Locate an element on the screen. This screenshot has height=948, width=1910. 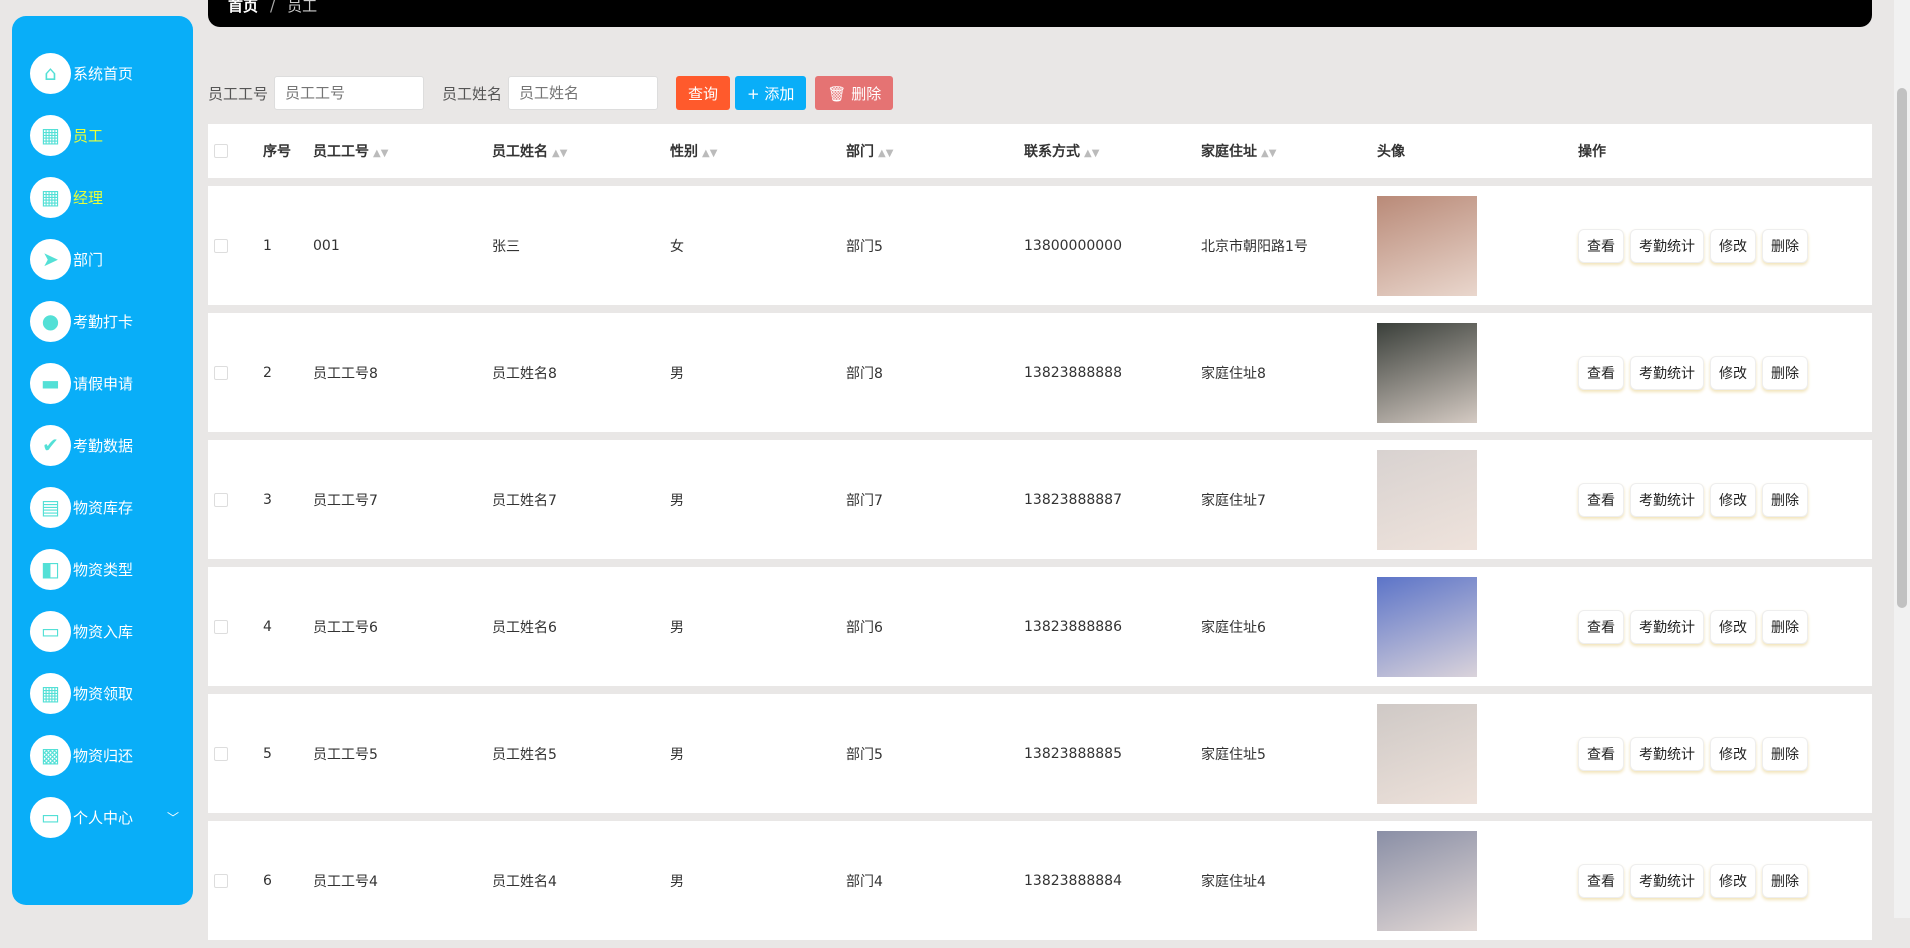
sidebar-item-6: ✔ 考勤数据 is located at coordinates (102, 445).